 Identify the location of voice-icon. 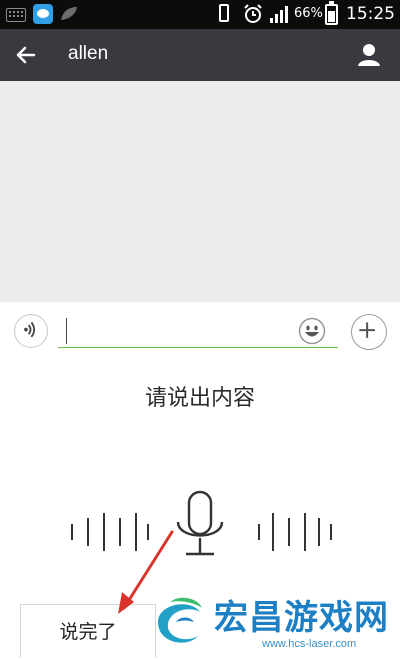
(30, 329).